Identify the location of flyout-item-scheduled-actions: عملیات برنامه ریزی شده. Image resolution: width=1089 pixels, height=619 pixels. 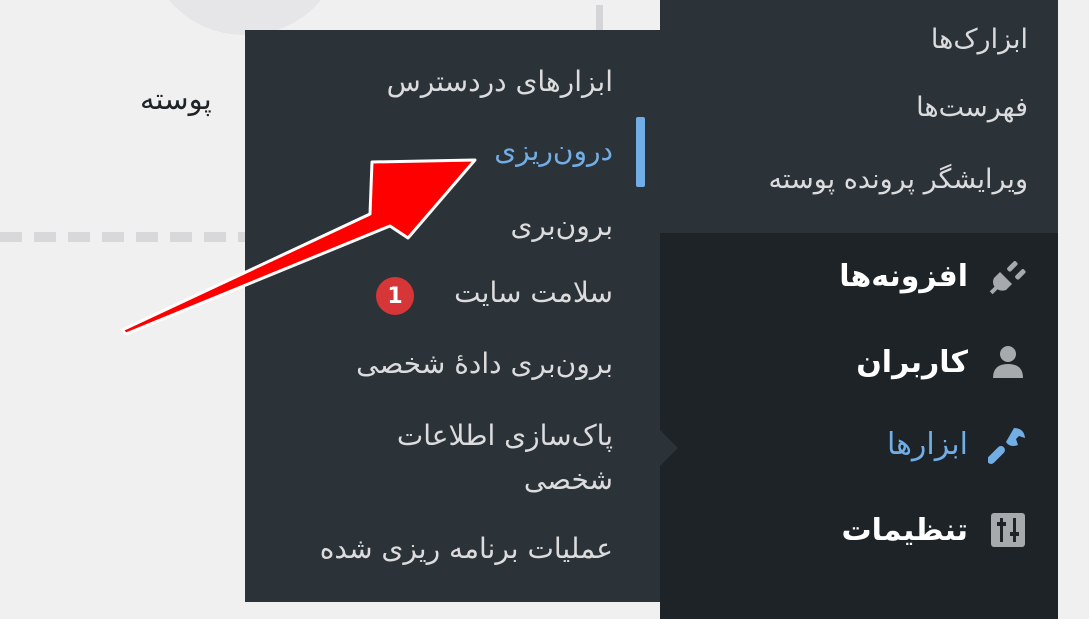
(466, 549).